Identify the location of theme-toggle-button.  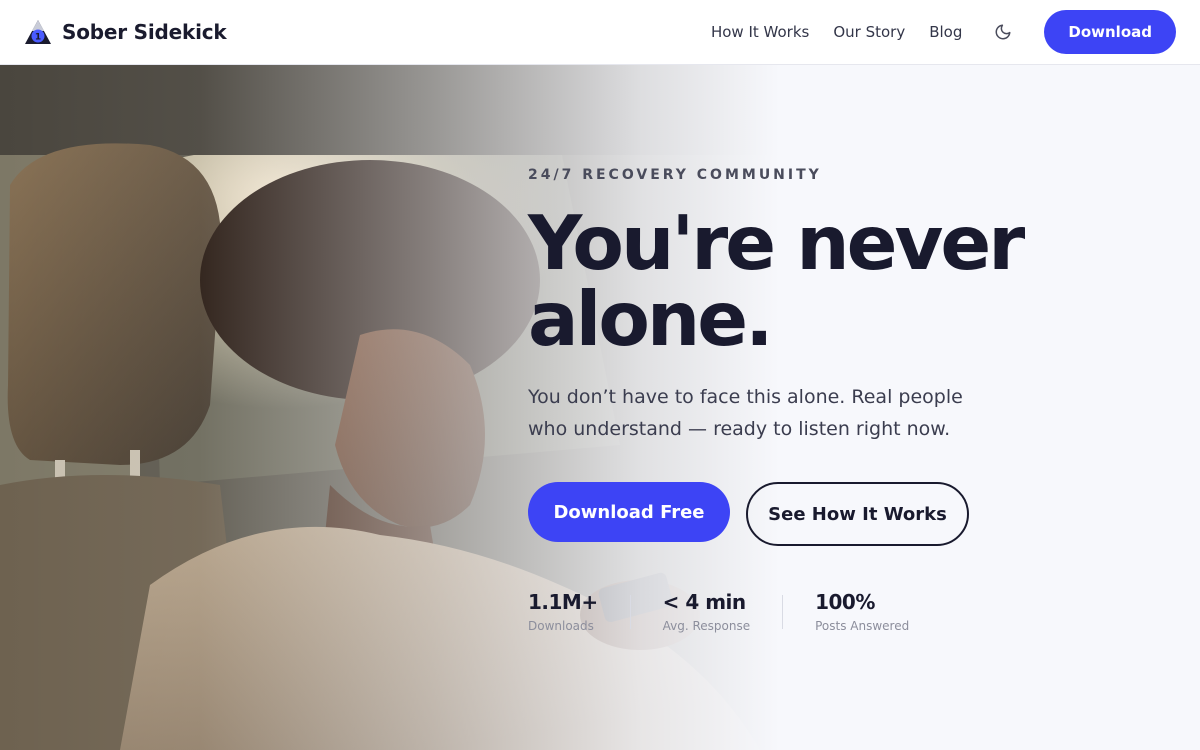
(1003, 32).